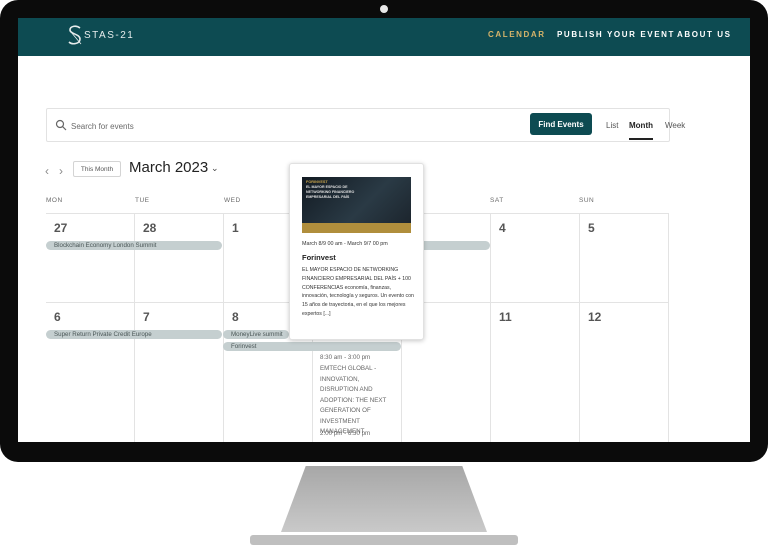 This screenshot has width=768, height=545. Describe the element at coordinates (675, 125) in the screenshot. I see `view-week: Week` at that location.